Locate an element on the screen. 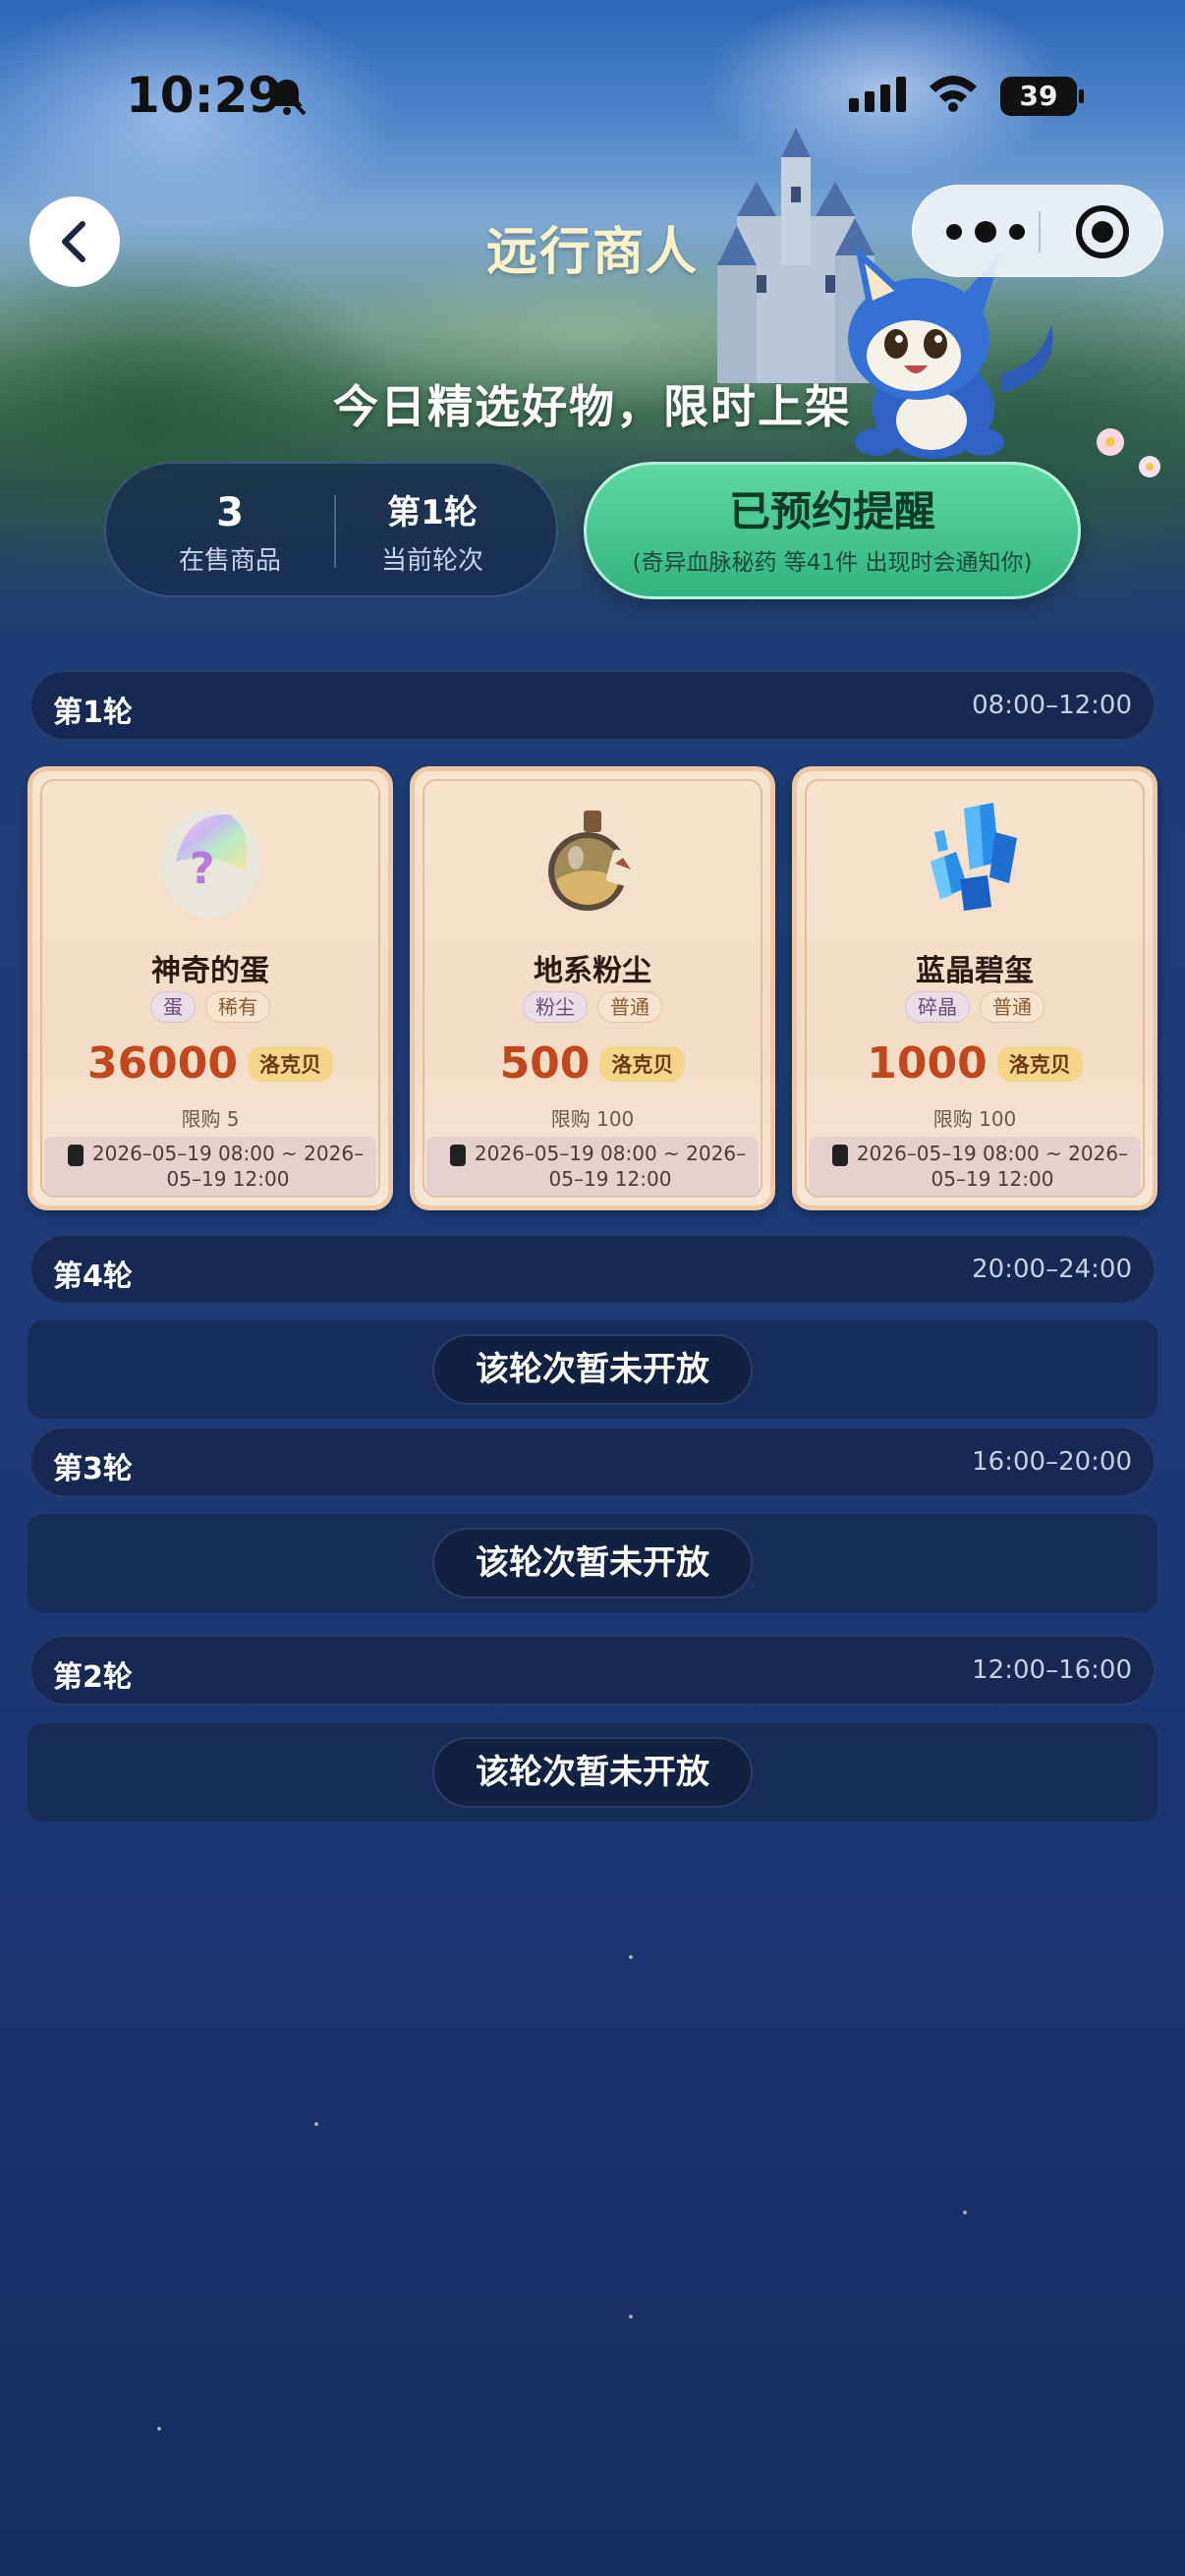 This screenshot has width=1185, height=2576. stats-panel: 3 在售商品 第1轮 当前轮次 is located at coordinates (331, 529).